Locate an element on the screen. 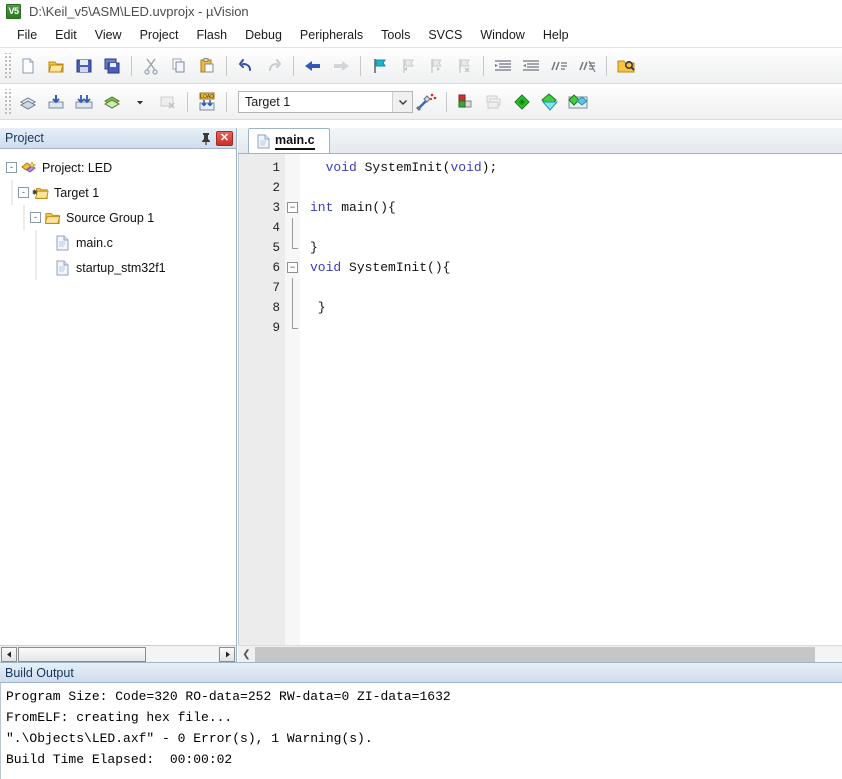 This screenshot has width=842, height=779. translate-button is located at coordinates (28, 102).